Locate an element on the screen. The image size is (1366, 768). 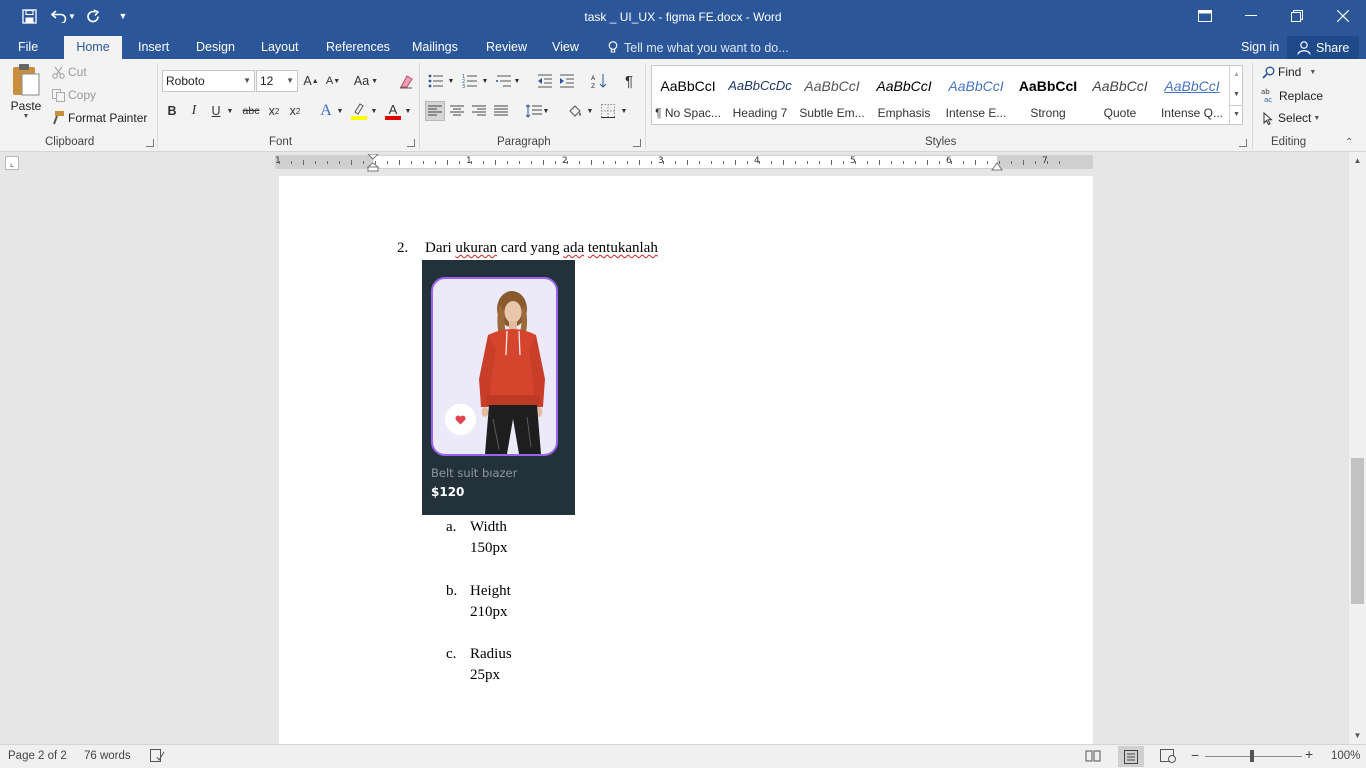
web-layout-icon is located at coordinates (1168, 757).